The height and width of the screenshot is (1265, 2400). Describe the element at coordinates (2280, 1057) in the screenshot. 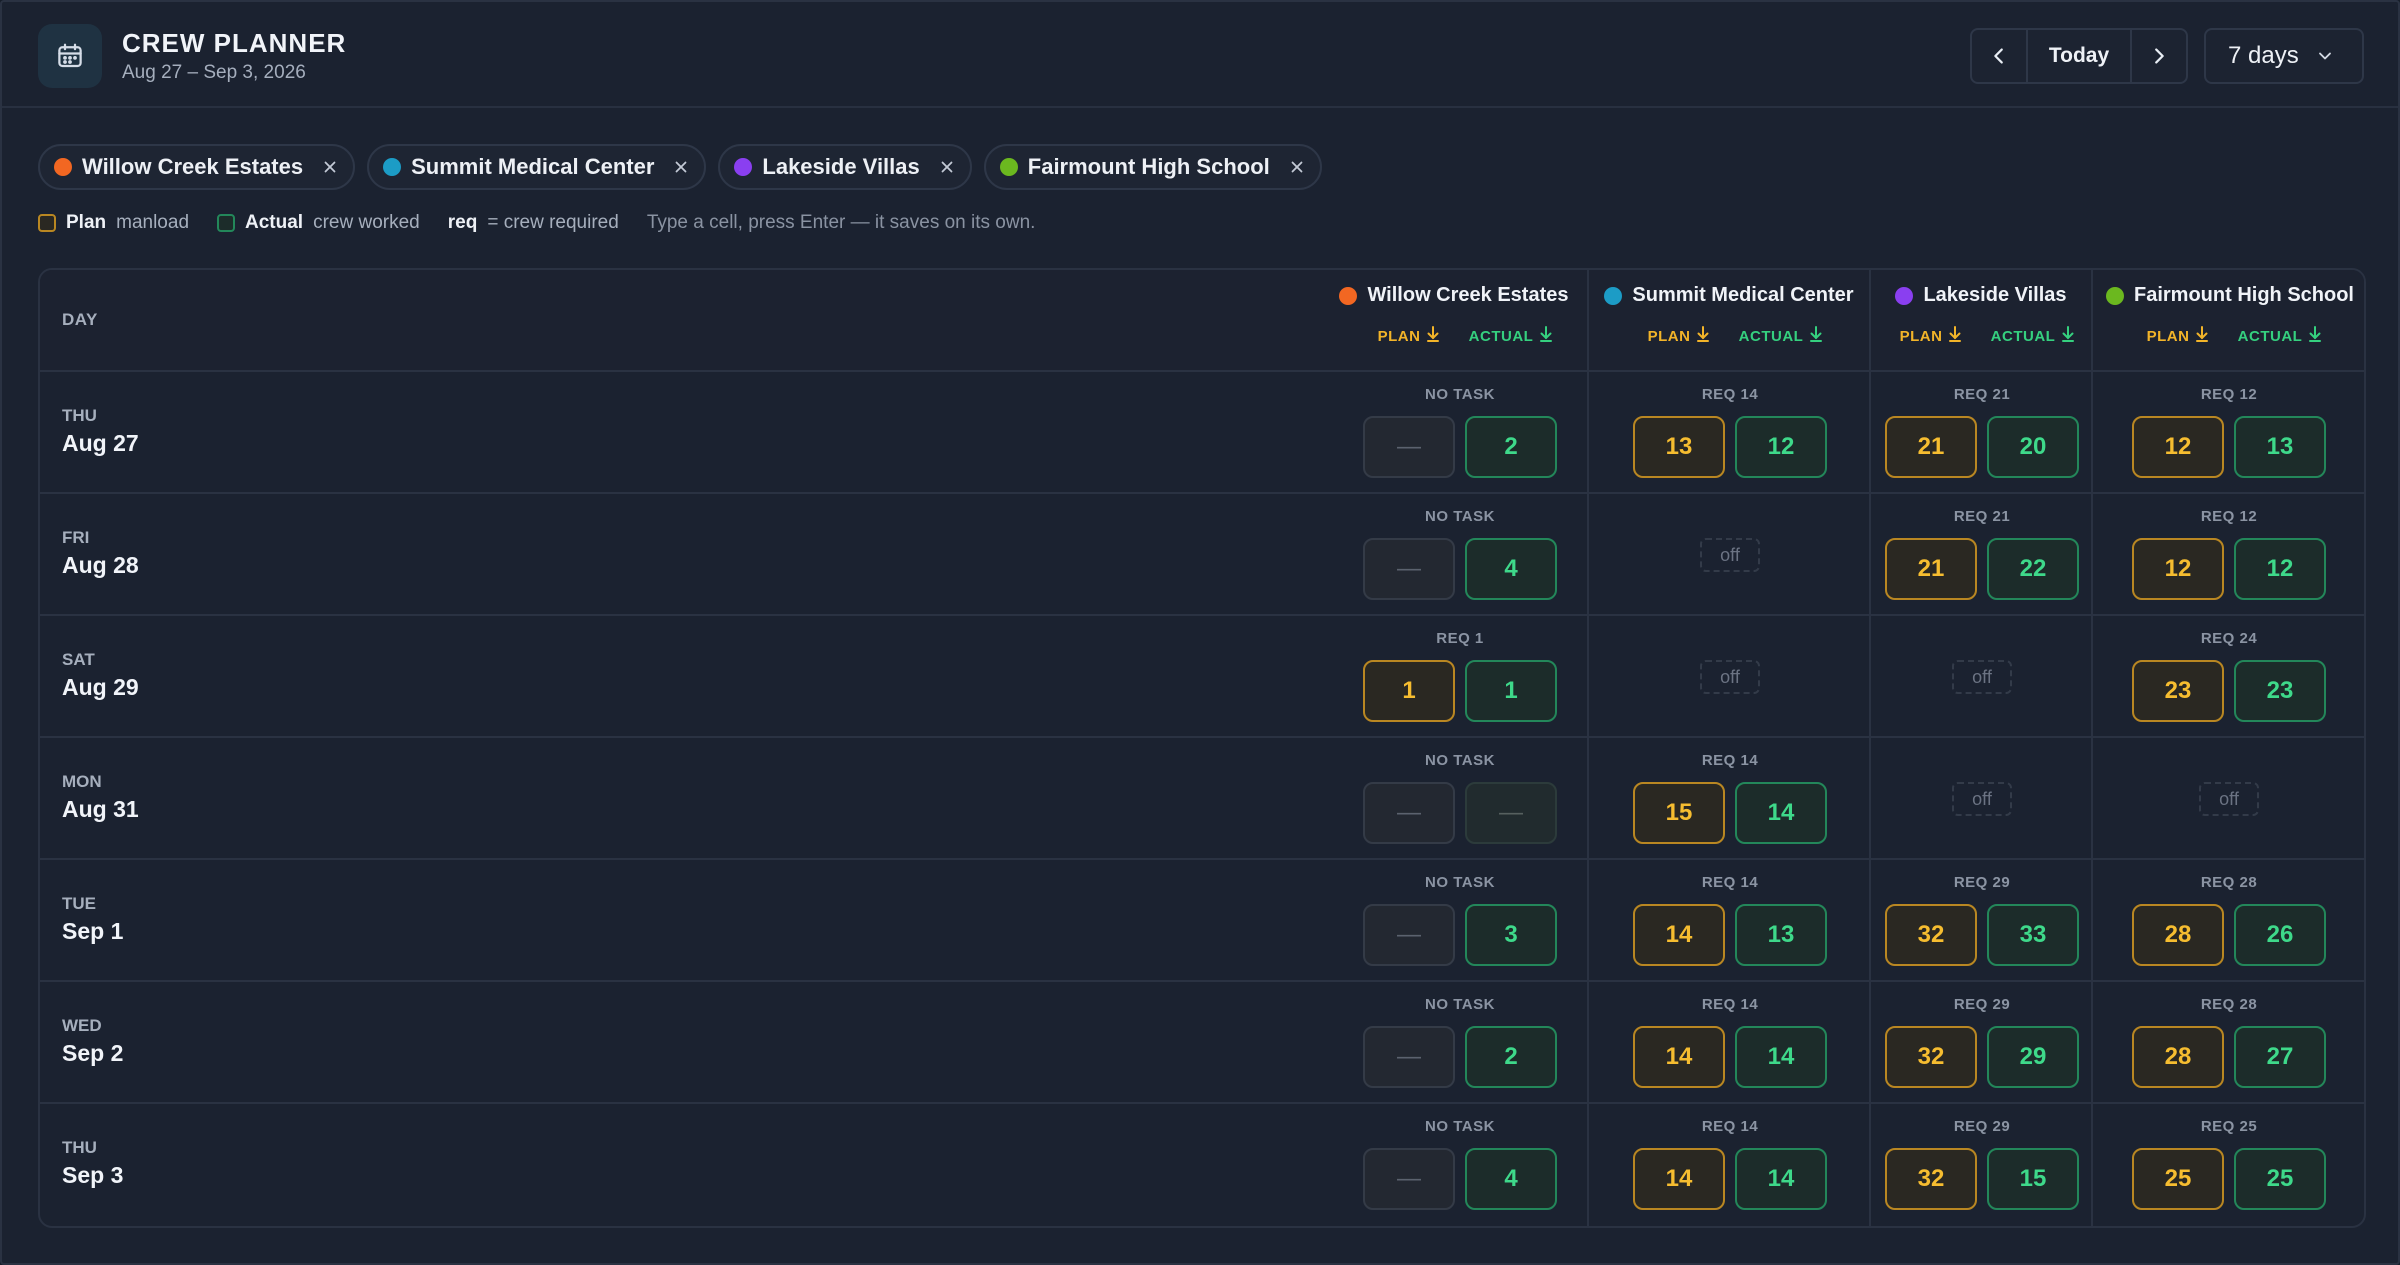

I see `actual-cell-input: 27` at that location.